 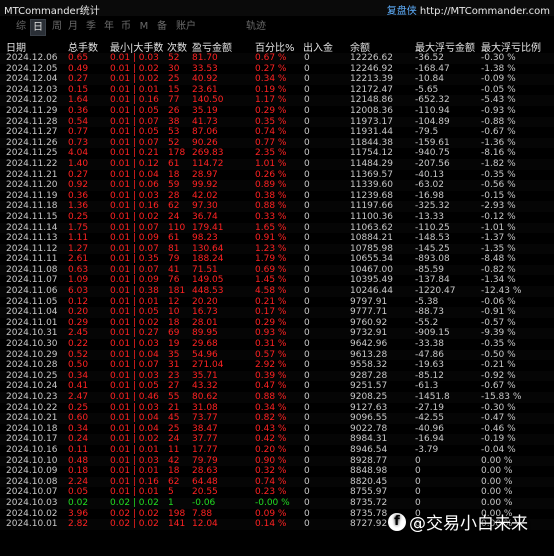 I want to click on cell-date: 2024.11.21, so click(x=32, y=174).